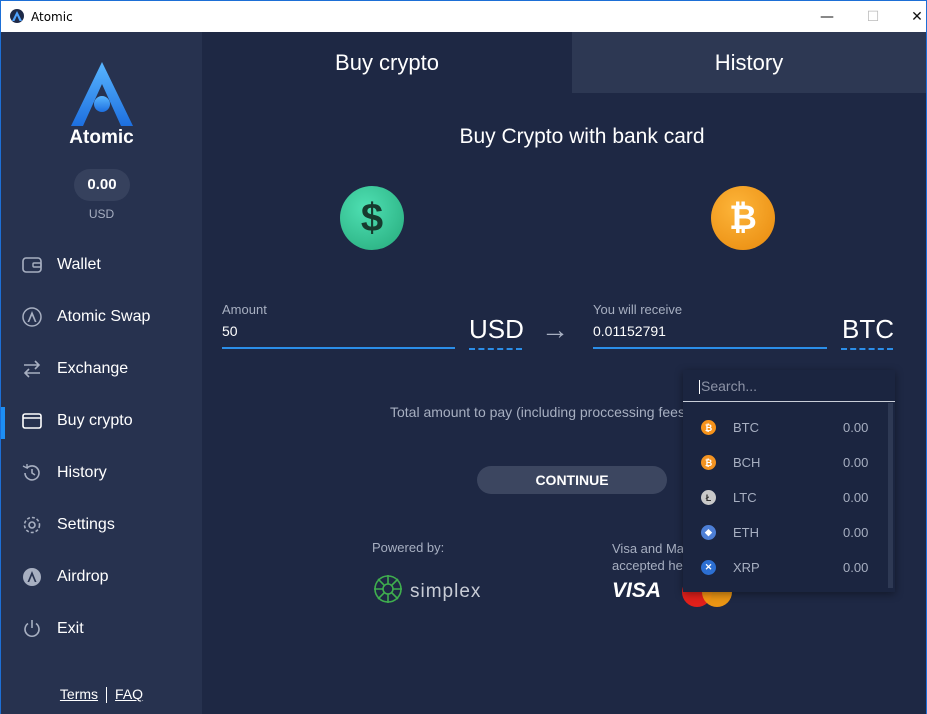 The width and height of the screenshot is (927, 714). What do you see at coordinates (338, 348) in the screenshot?
I see `amount-underline` at bounding box center [338, 348].